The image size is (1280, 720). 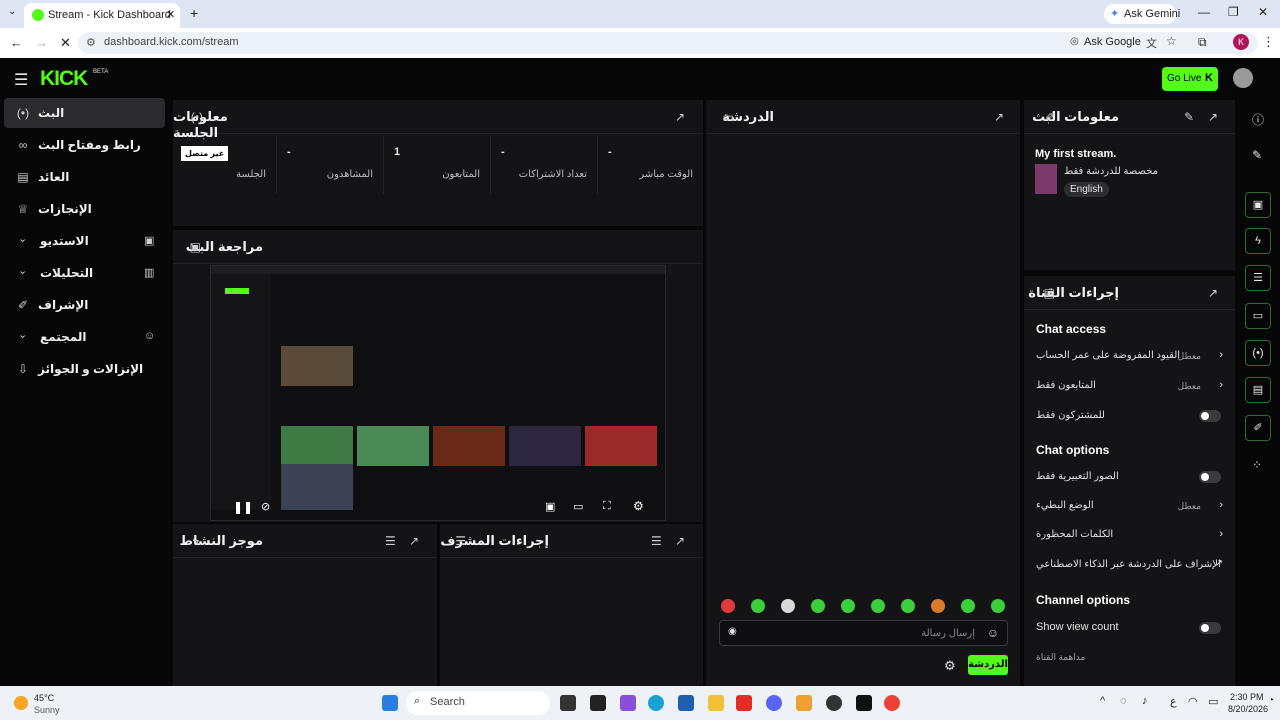 What do you see at coordinates (102, 15) in the screenshot?
I see `browser-tab: Stream - Kick Dashboard ✕` at bounding box center [102, 15].